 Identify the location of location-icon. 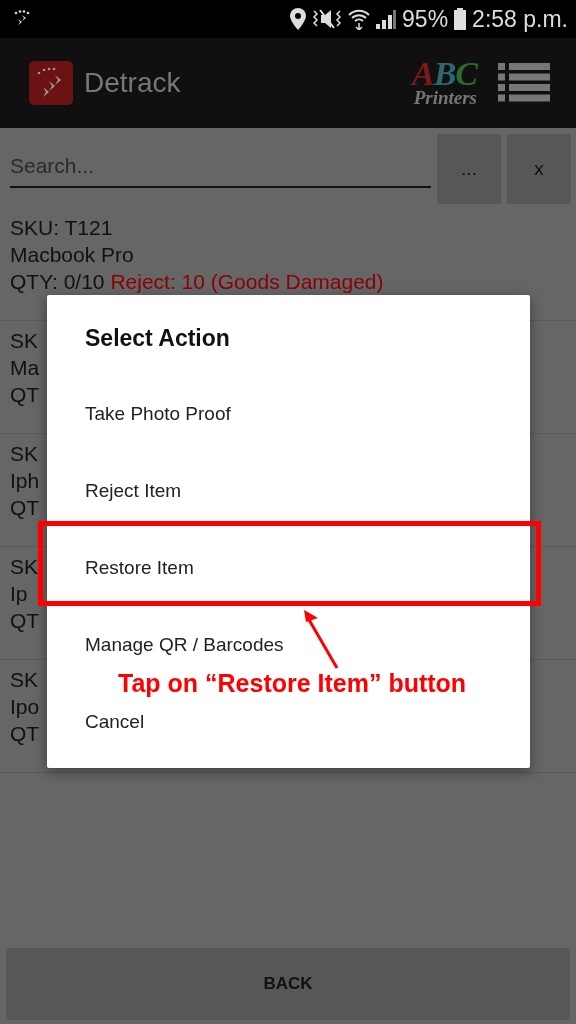
(298, 19).